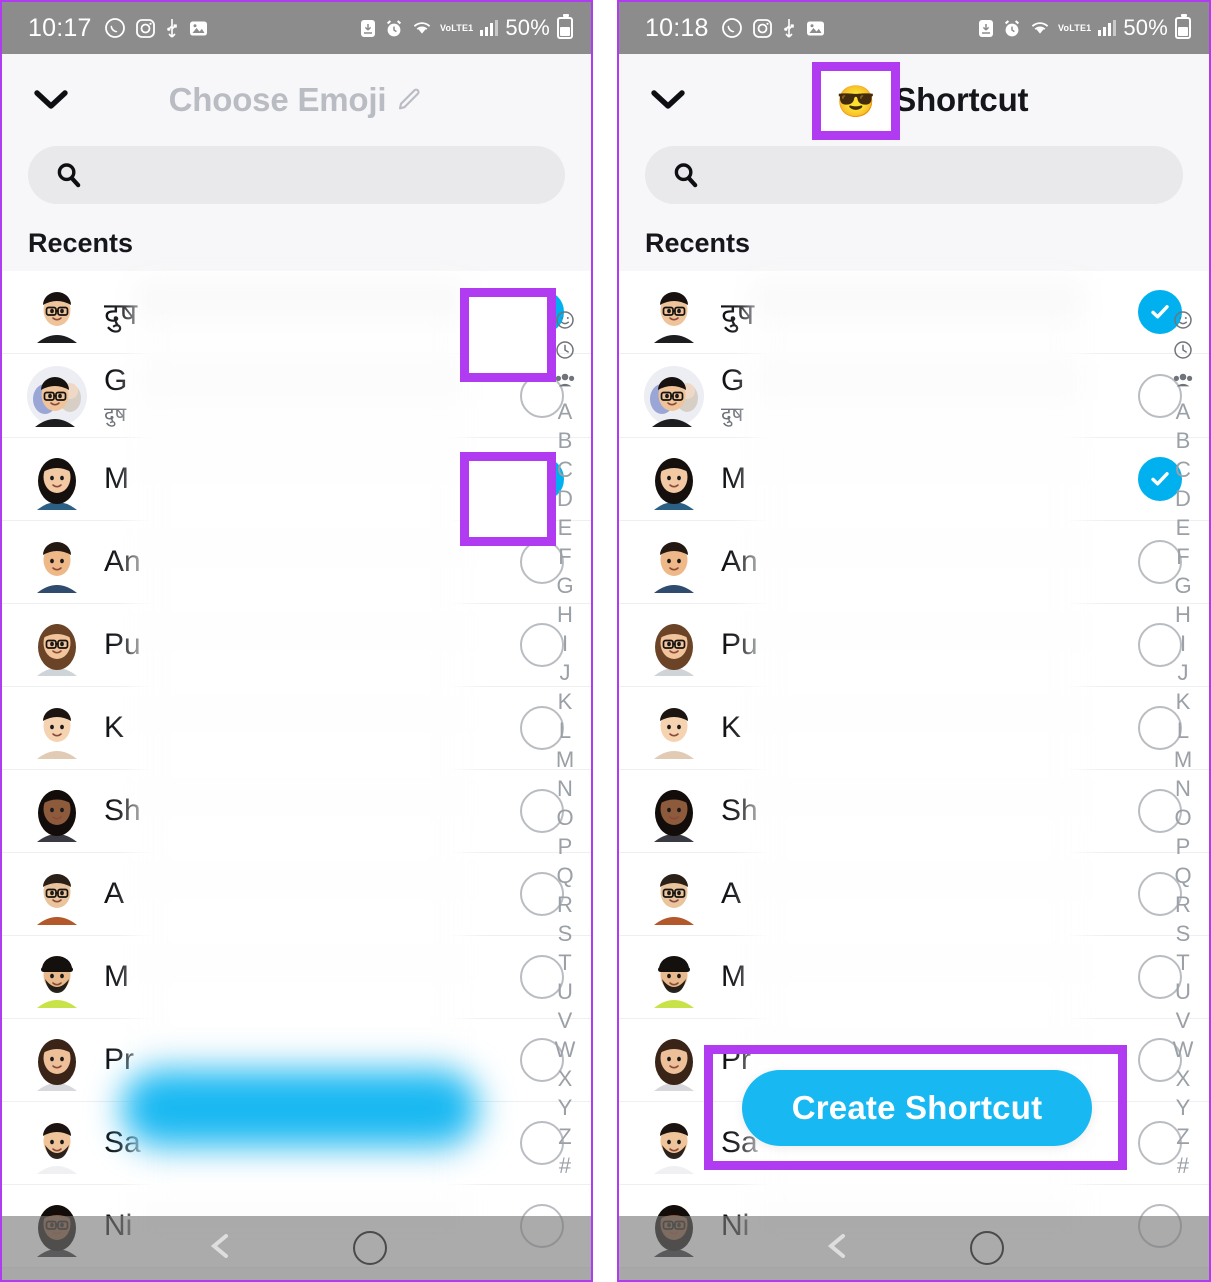  I want to click on table-row: G दुष, so click(914, 396).